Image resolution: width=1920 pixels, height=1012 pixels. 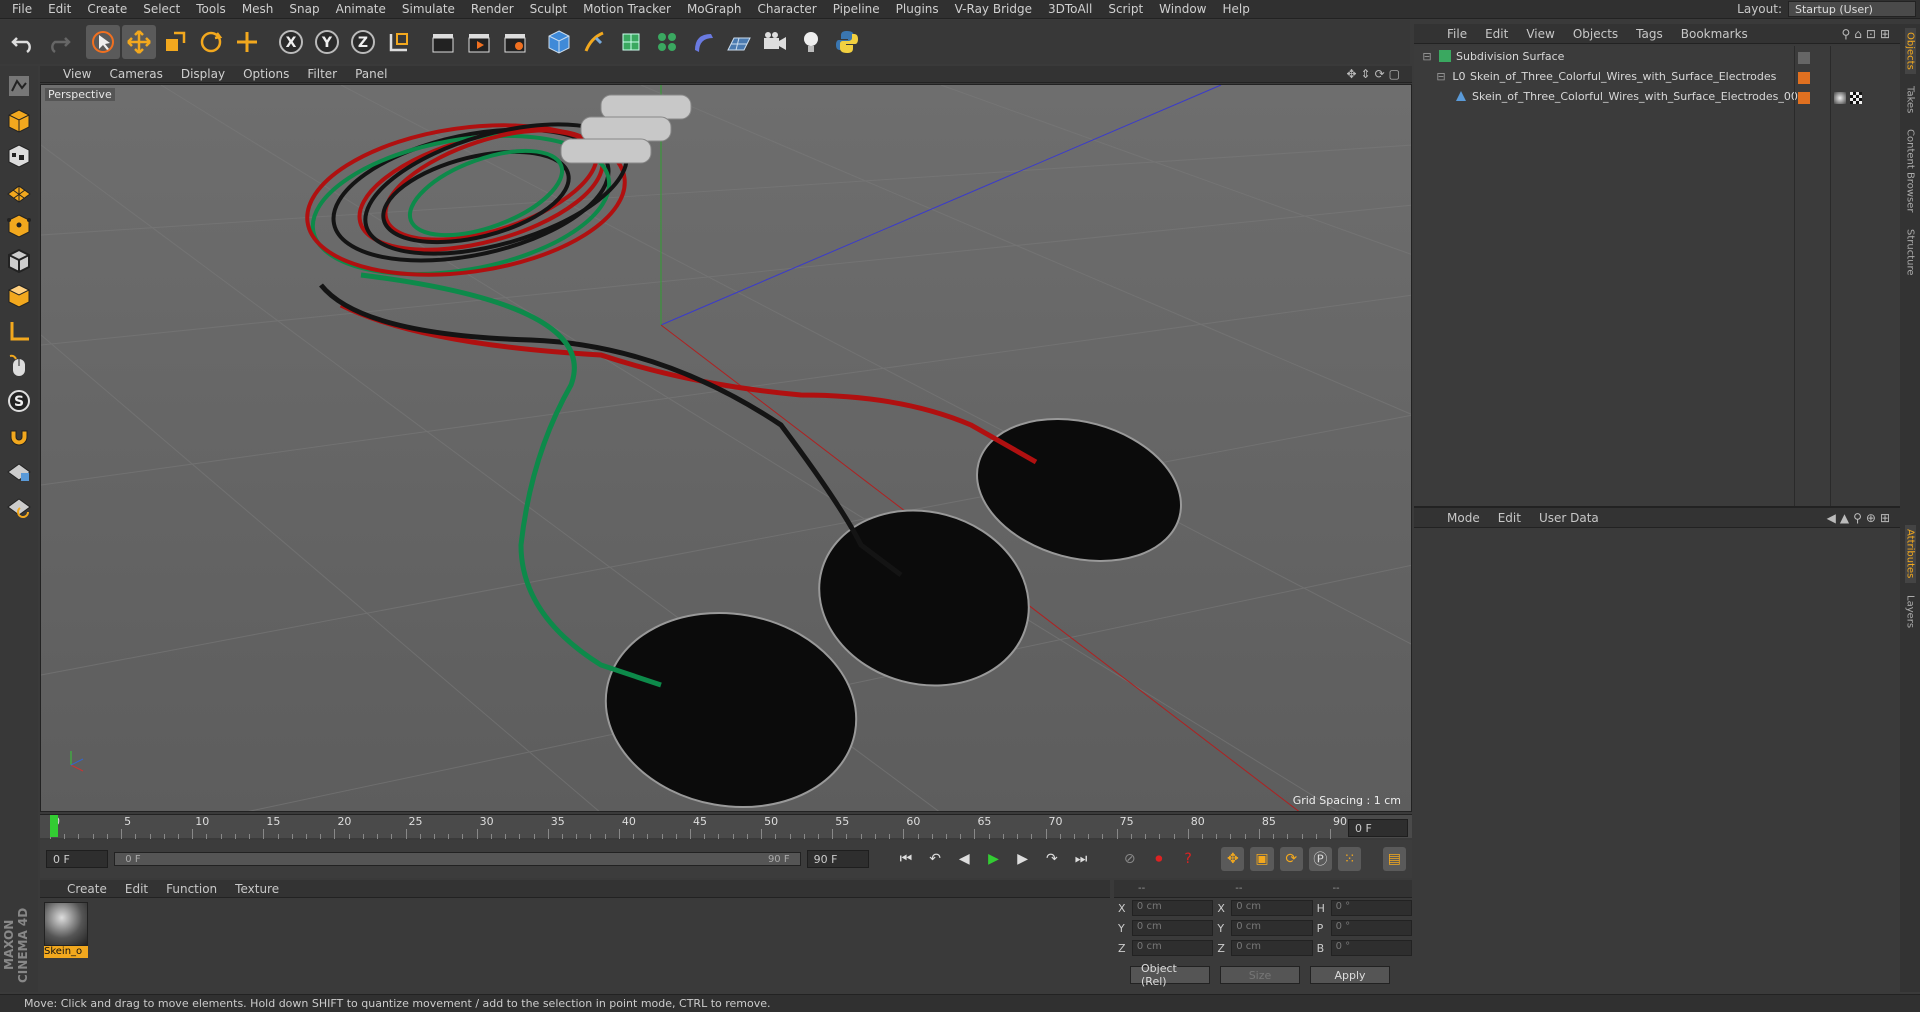 What do you see at coordinates (1371, 948) in the screenshot?
I see `rotation-b-field: 0 °` at bounding box center [1371, 948].